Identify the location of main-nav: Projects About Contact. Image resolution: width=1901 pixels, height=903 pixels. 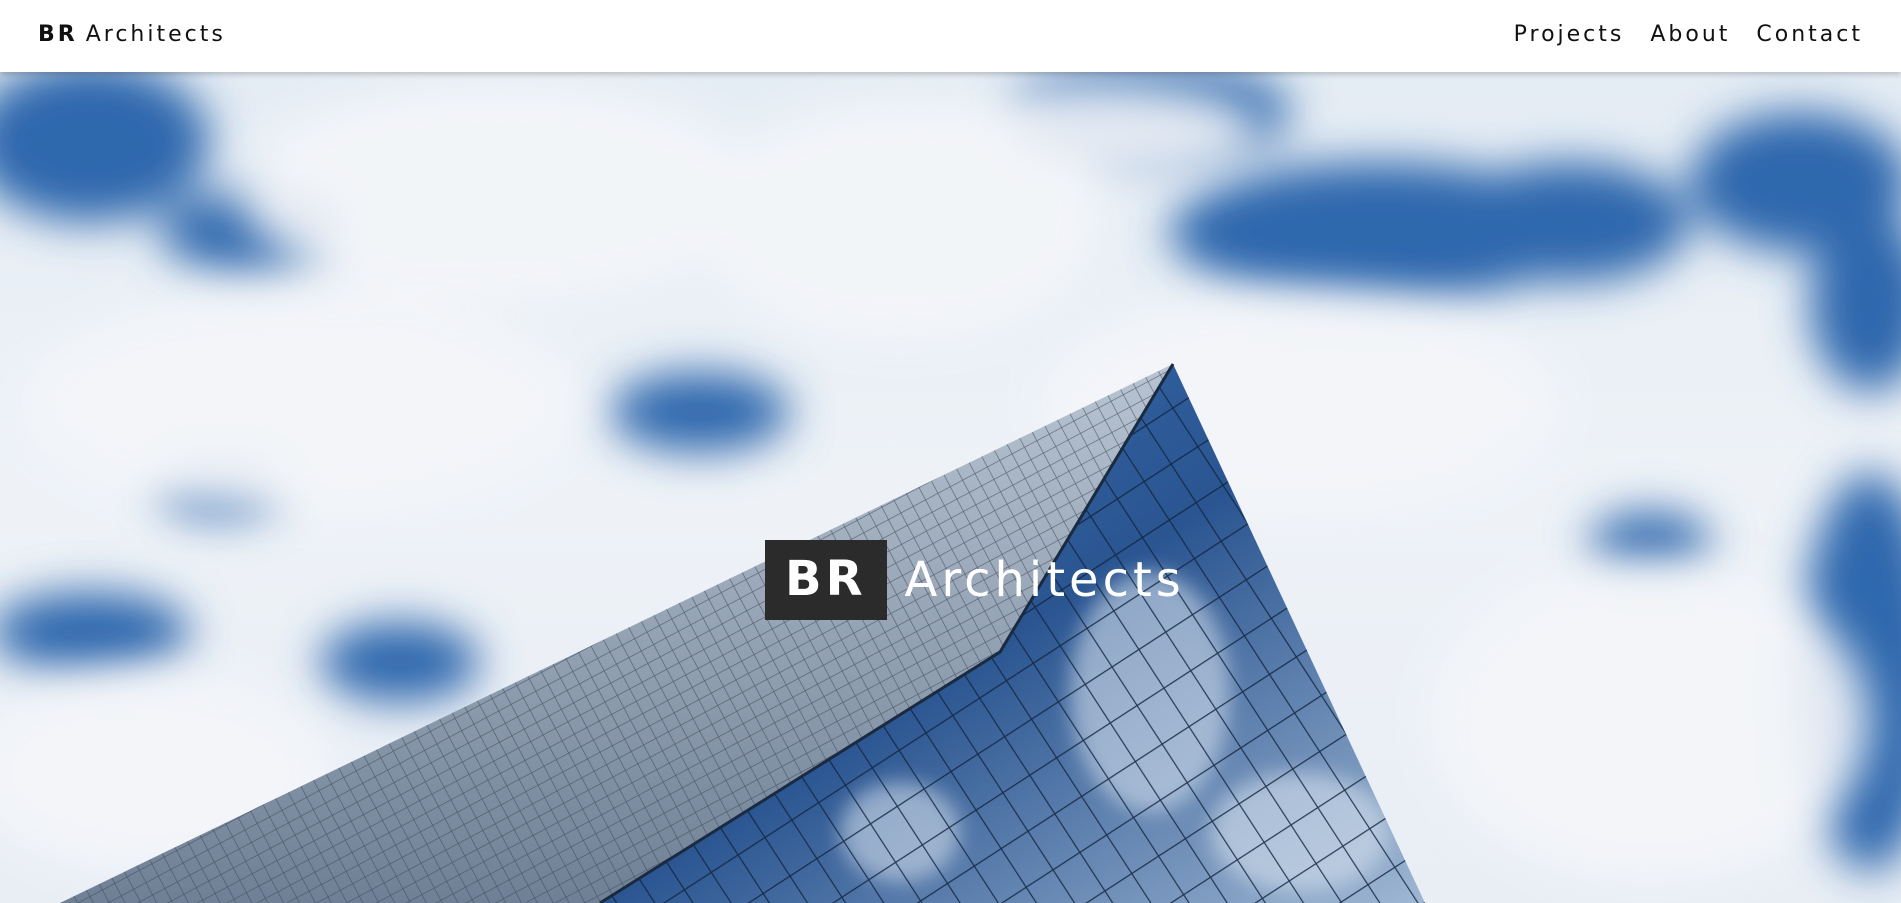
(1688, 34).